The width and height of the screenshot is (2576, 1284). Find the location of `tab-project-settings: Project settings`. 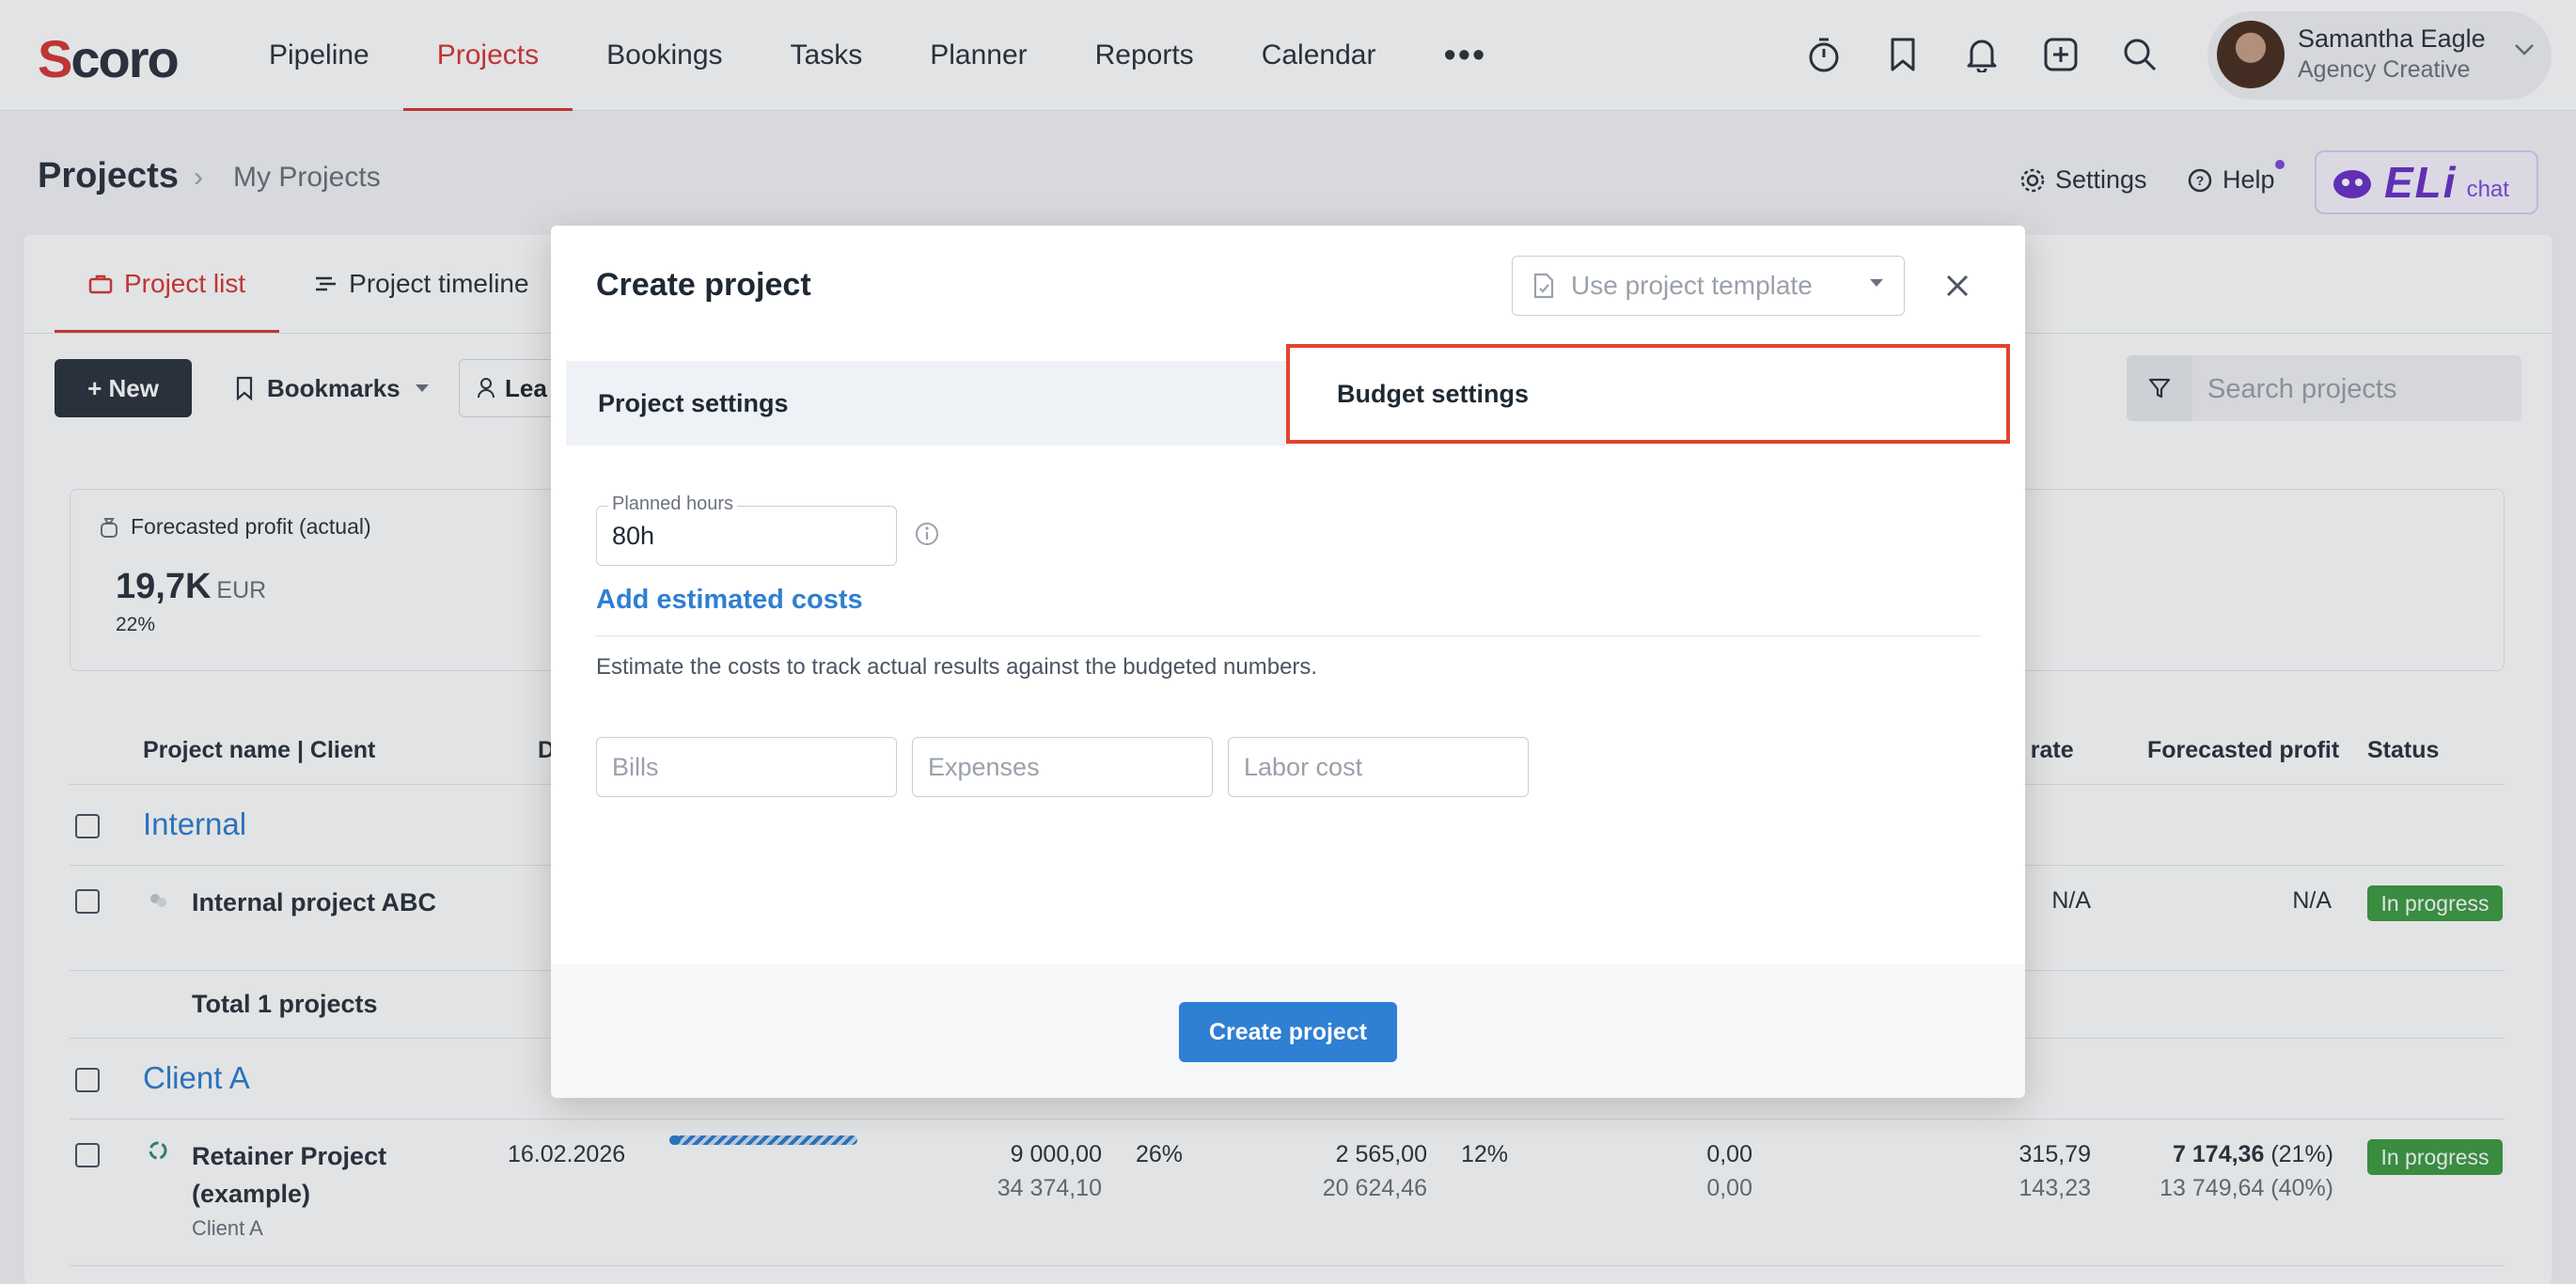

tab-project-settings: Project settings is located at coordinates (931, 403).